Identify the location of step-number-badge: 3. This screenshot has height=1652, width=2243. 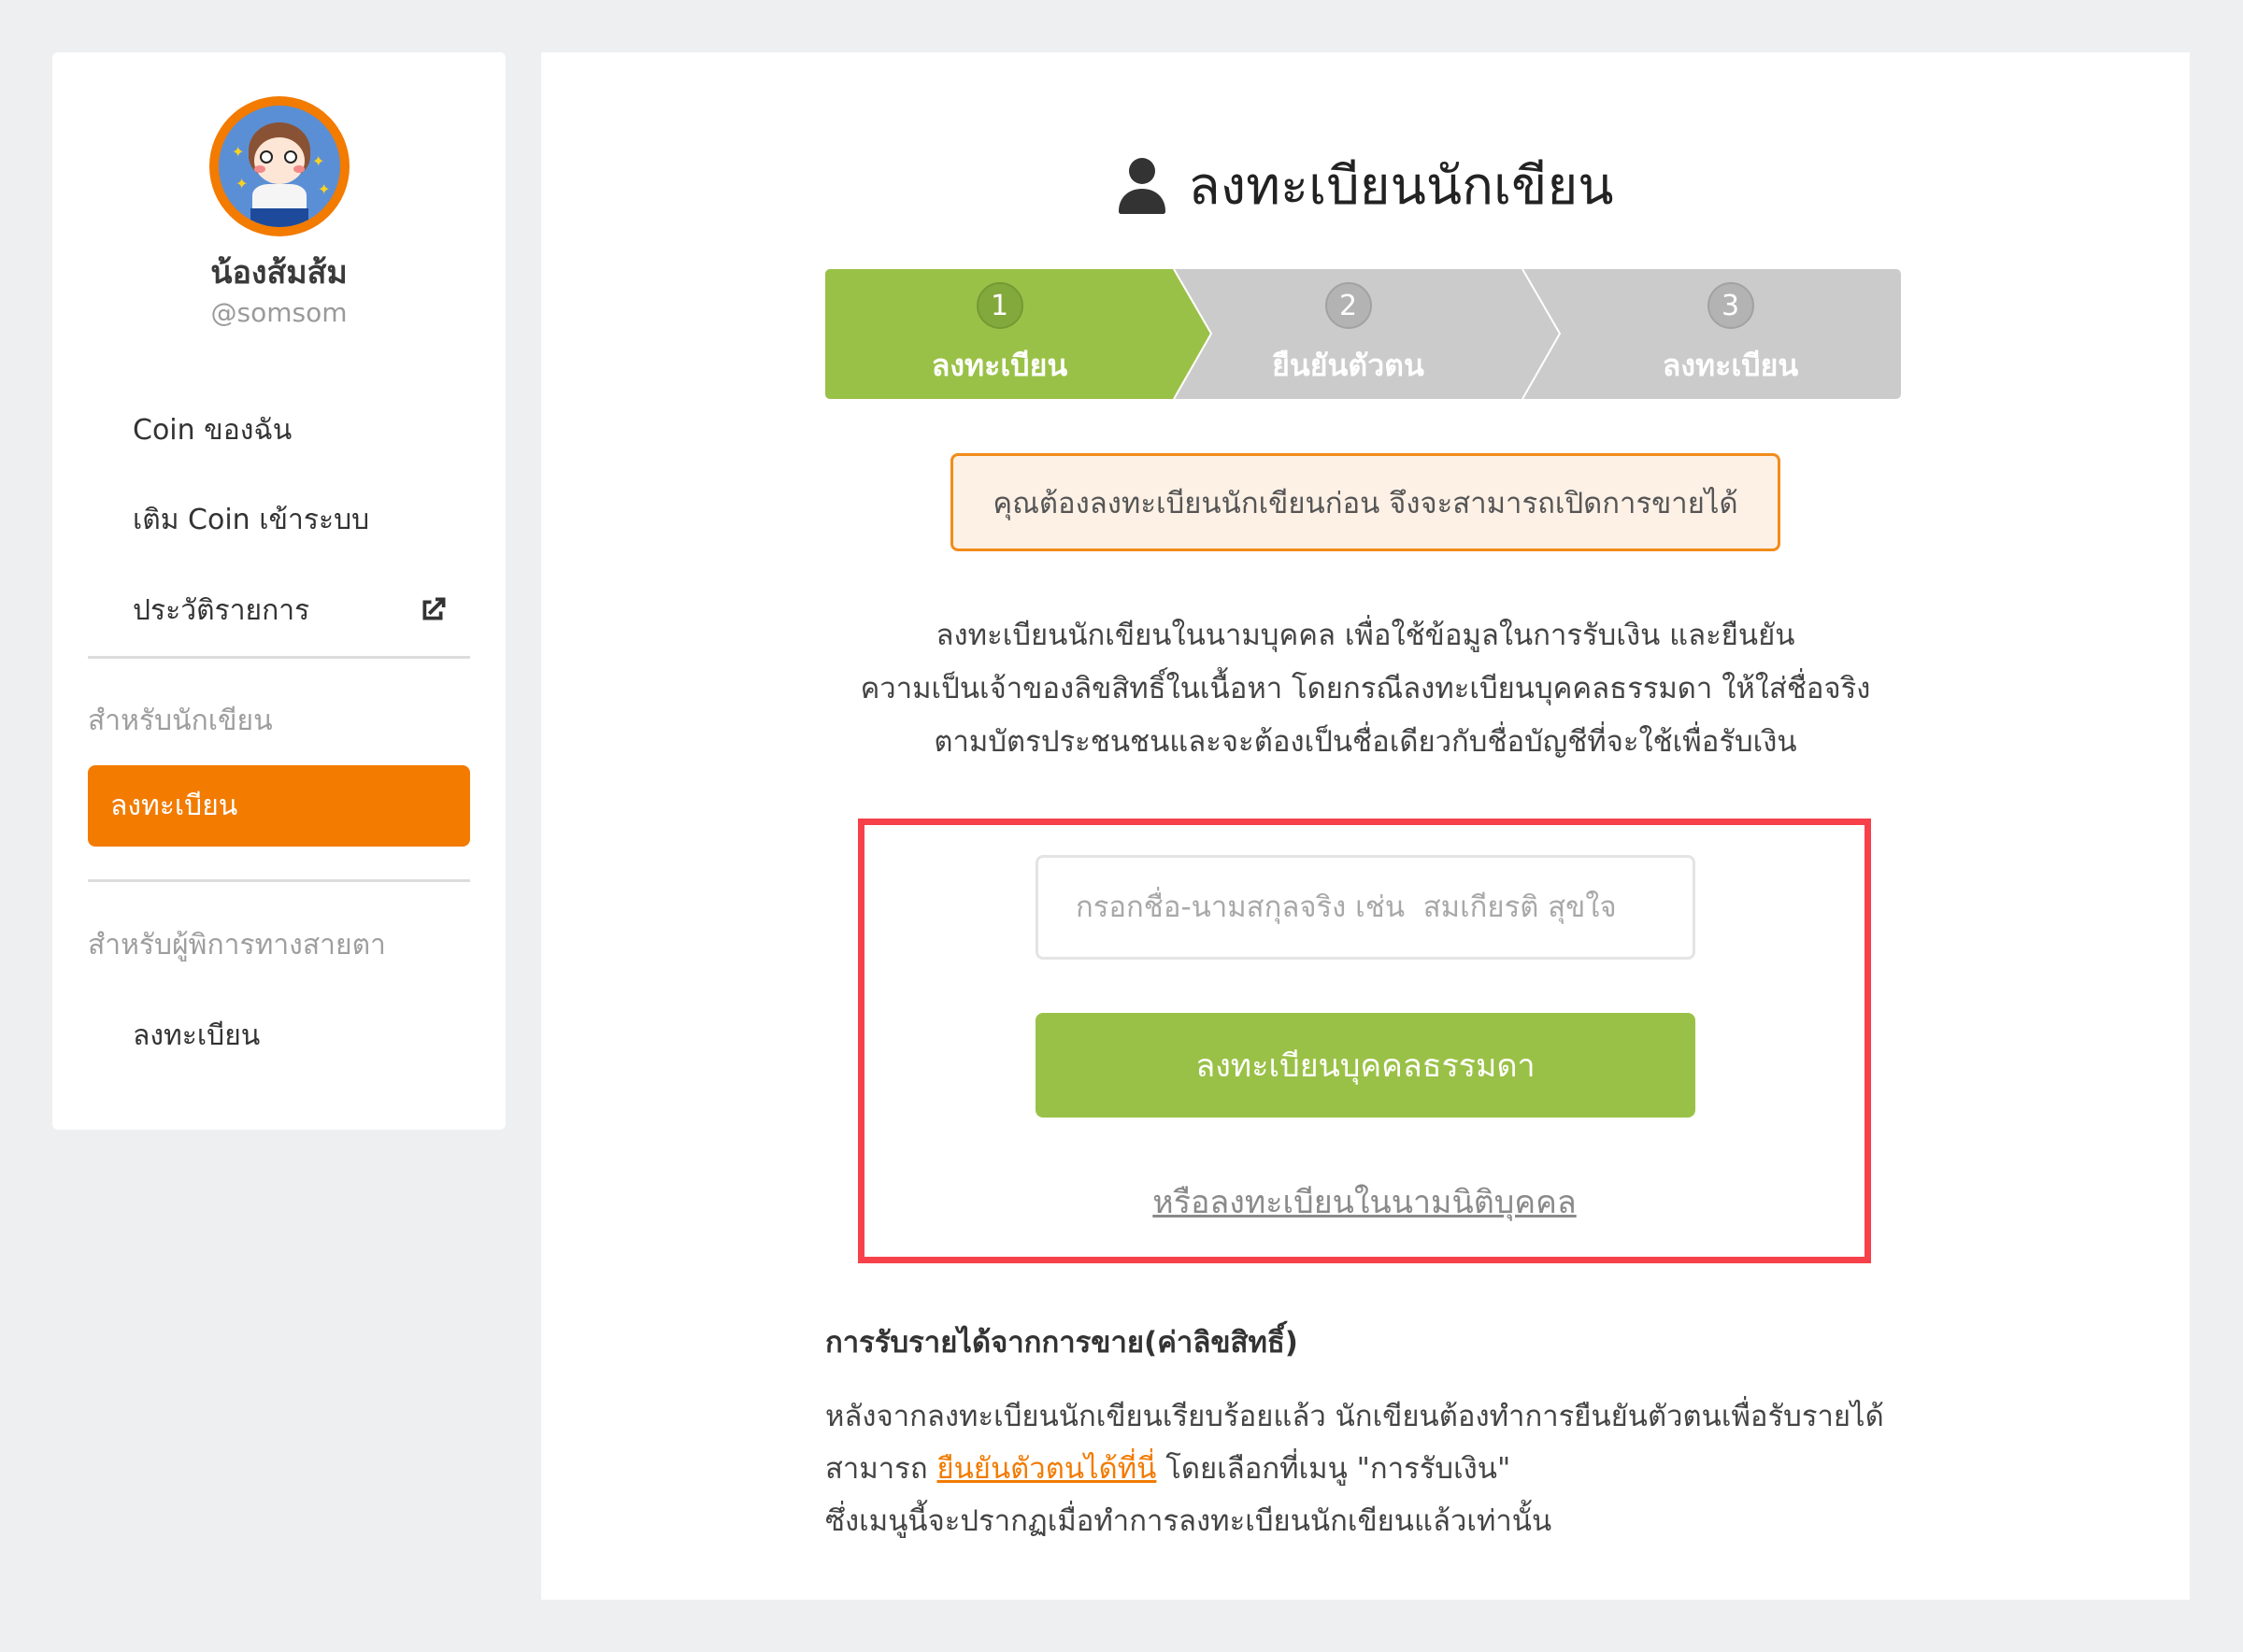
(1730, 306).